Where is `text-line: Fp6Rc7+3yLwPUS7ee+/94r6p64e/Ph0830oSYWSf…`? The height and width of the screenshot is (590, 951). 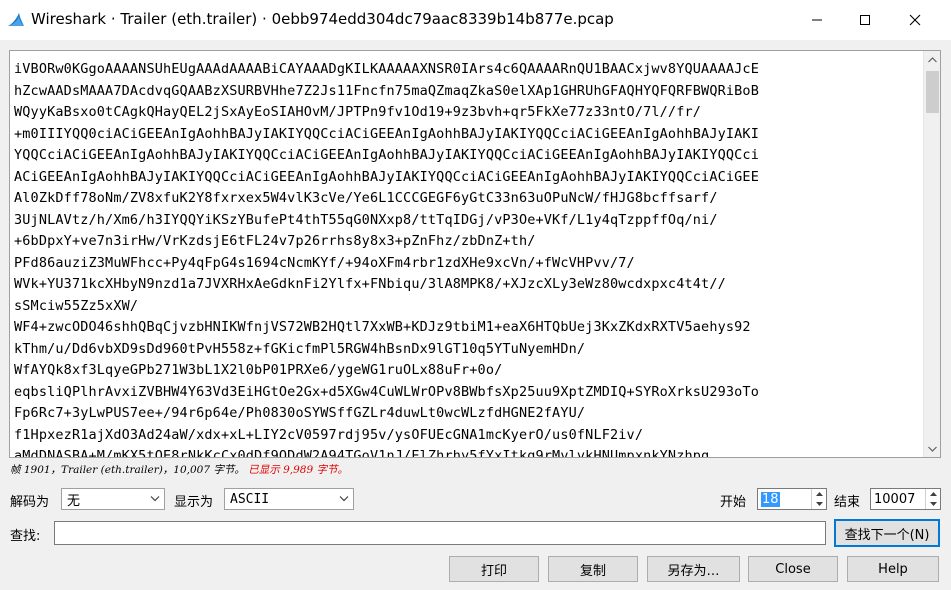 text-line: Fp6Rc7+3yLwPUS7ee+/94r6p64e/Ph0830oSYWSf… is located at coordinates (300, 413).